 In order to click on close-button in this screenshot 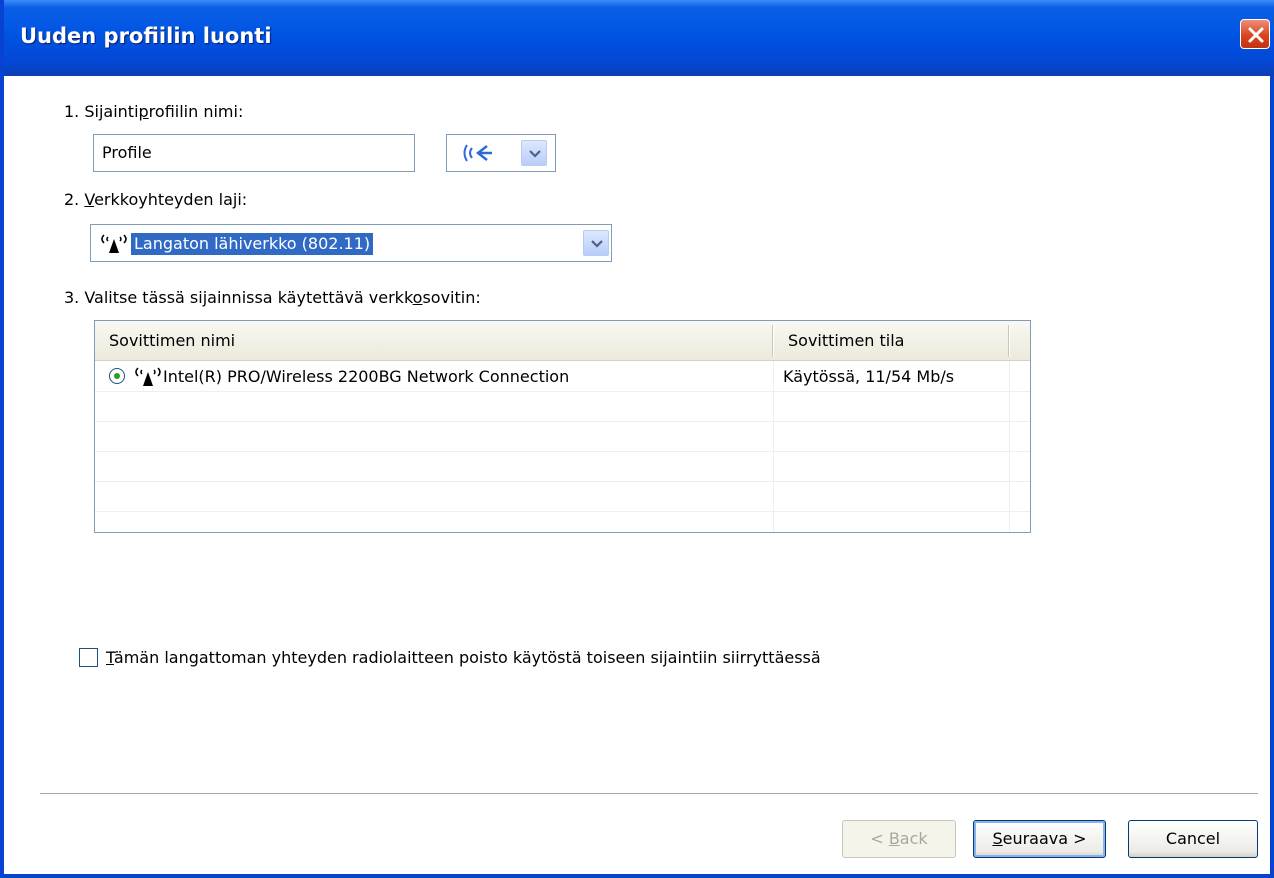, I will do `click(1255, 34)`.